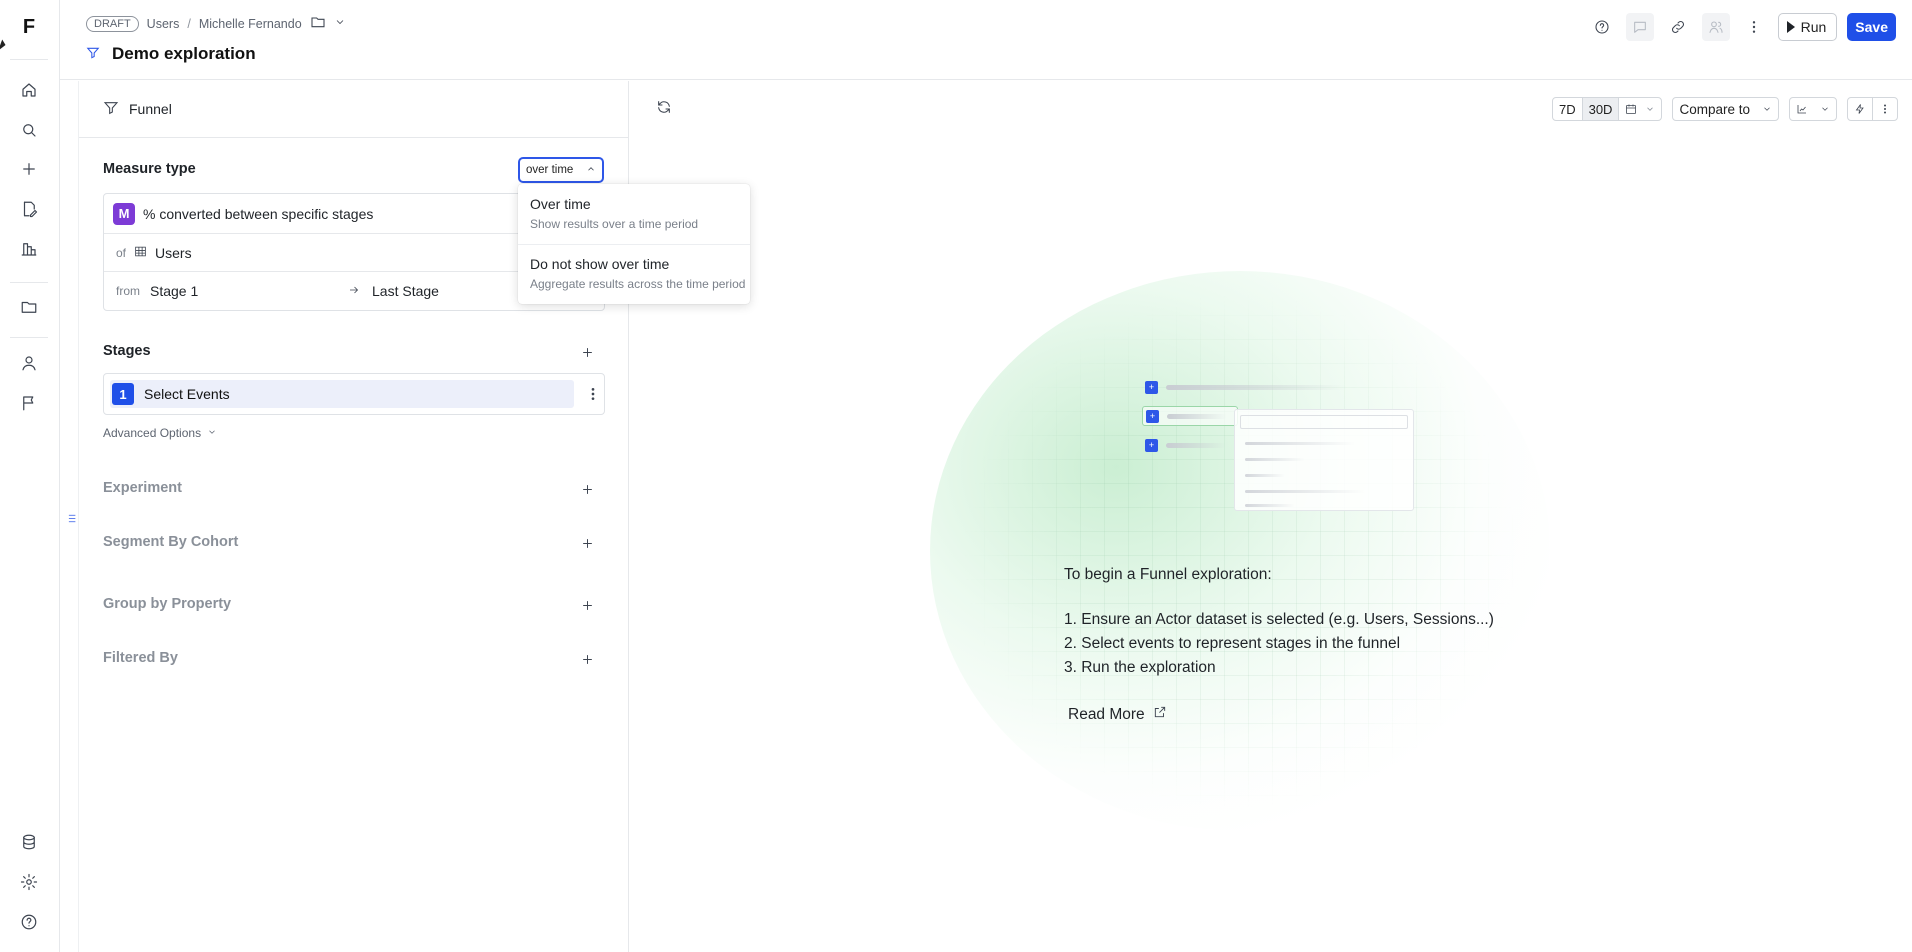 This screenshot has height=952, width=1912. I want to click on stages-label: Stages, so click(127, 351).